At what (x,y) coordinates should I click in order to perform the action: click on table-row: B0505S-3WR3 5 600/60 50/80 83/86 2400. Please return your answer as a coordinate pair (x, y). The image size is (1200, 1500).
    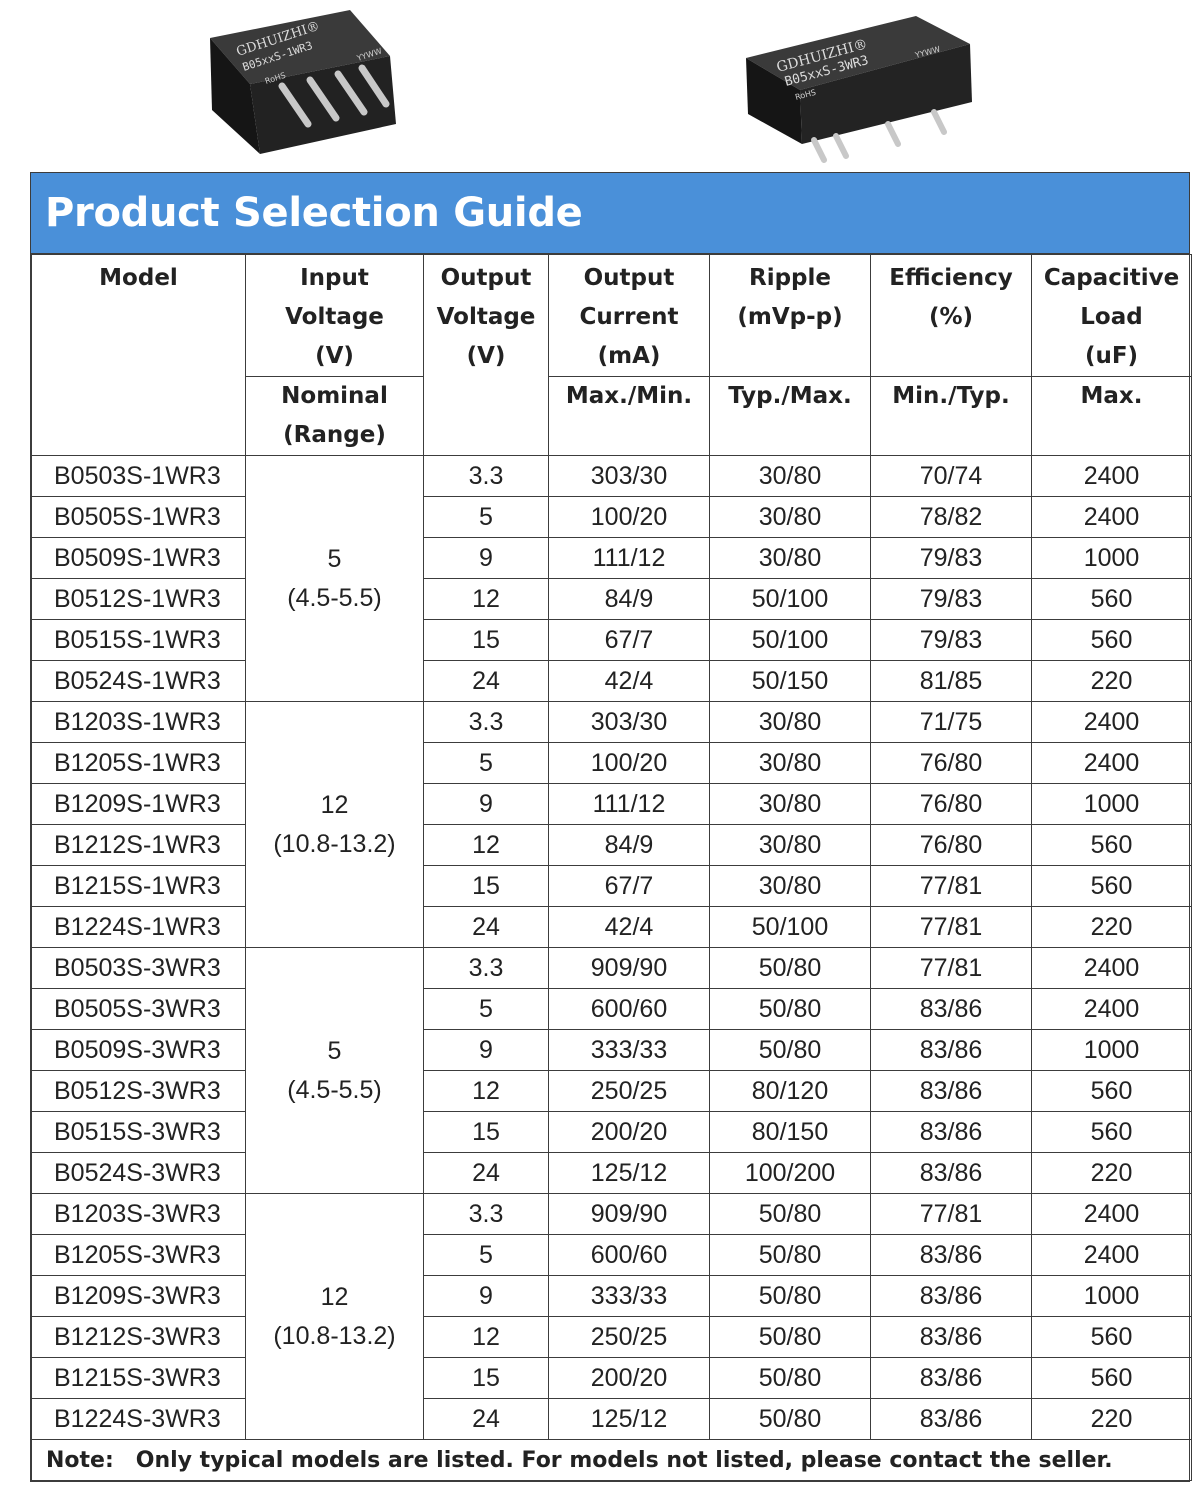
    Looking at the image, I should click on (611, 1009).